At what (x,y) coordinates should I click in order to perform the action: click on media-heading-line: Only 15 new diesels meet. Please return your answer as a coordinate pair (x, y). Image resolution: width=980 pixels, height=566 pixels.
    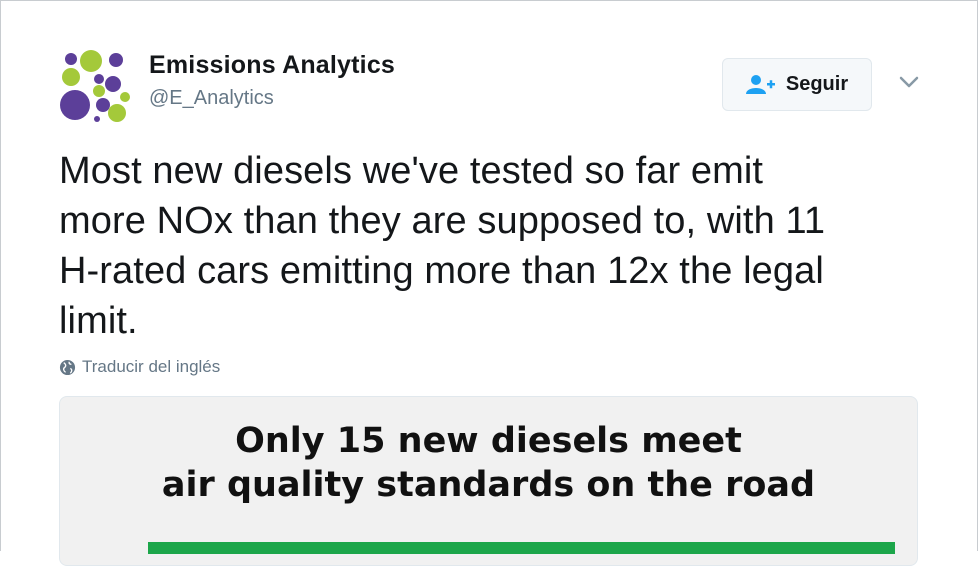
    Looking at the image, I should click on (488, 441).